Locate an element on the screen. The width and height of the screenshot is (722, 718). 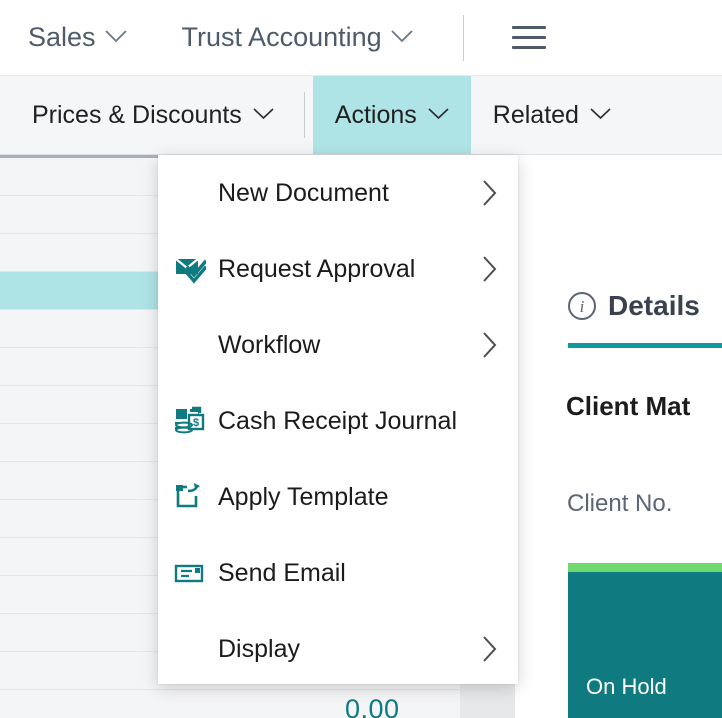
menu-item-cash-receipt-journal: $ Cash Receipt Journal is located at coordinates (338, 421).